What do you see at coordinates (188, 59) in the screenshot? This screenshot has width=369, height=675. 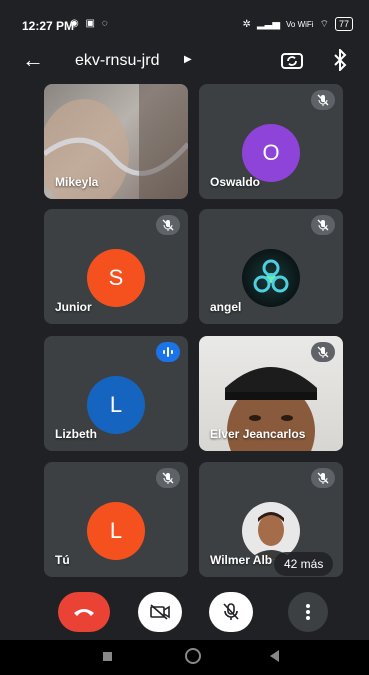 I see `caret-right-icon: ▶` at bounding box center [188, 59].